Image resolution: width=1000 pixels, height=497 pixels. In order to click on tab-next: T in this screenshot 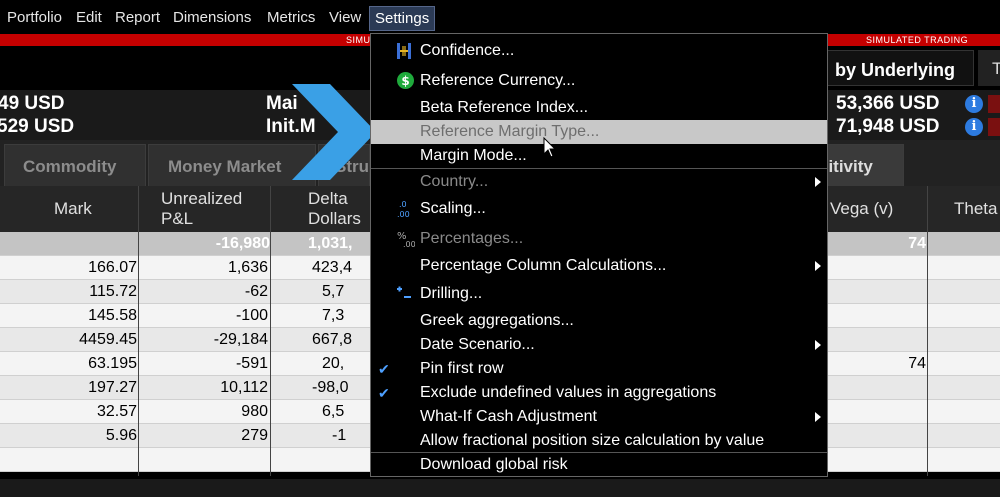, I will do `click(989, 68)`.